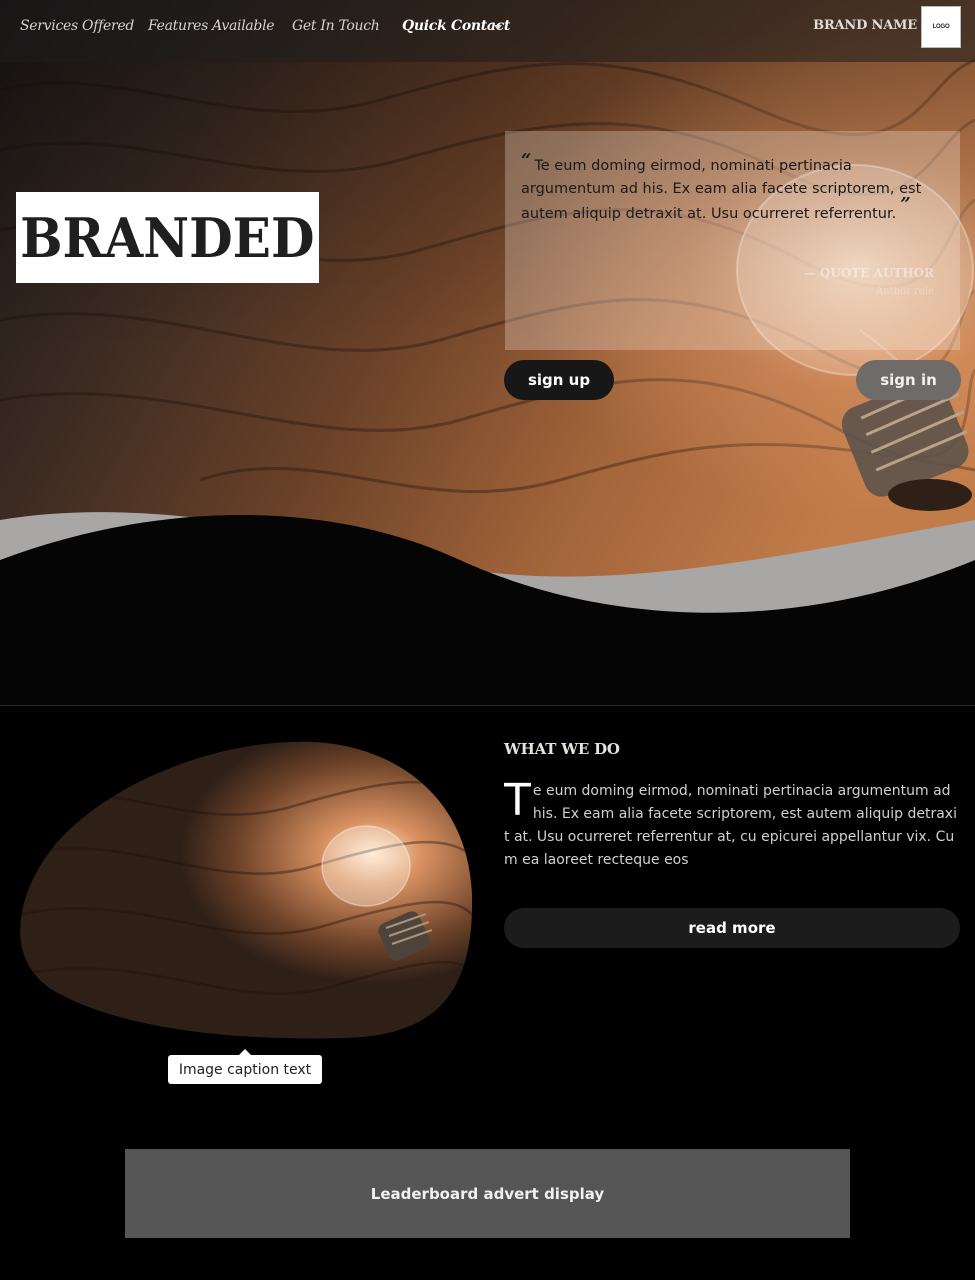 The width and height of the screenshot is (975, 1280). What do you see at coordinates (245, 1066) in the screenshot?
I see `image-caption: Image caption text` at bounding box center [245, 1066].